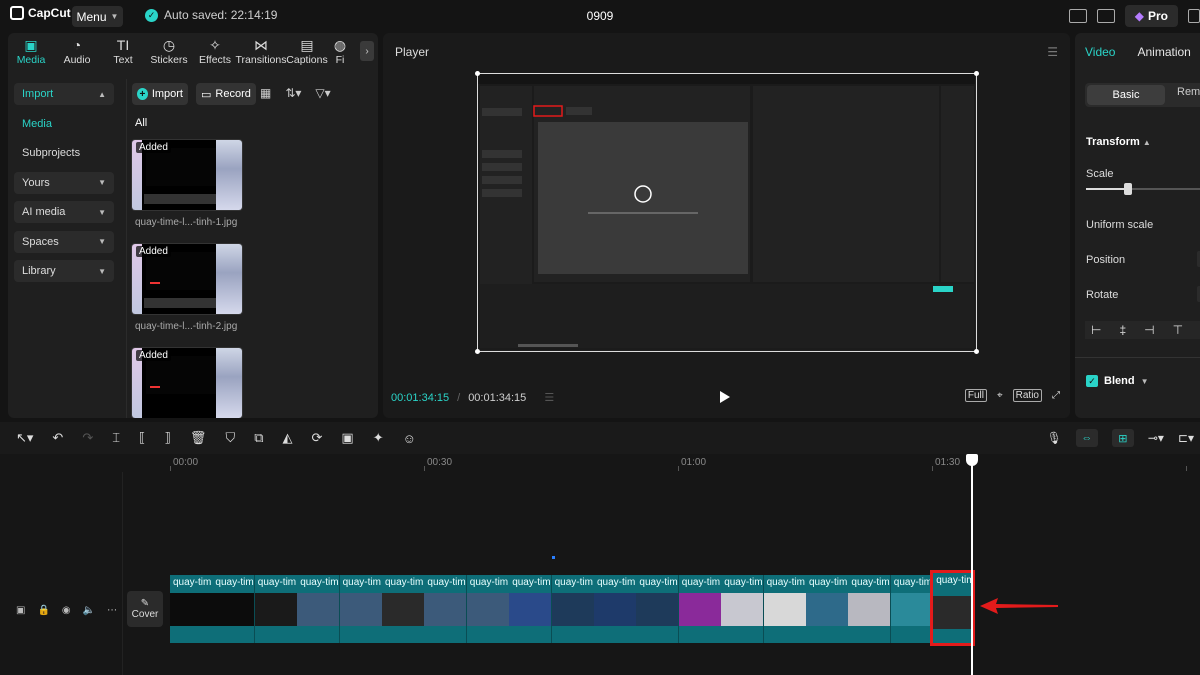 The image size is (1200, 675). What do you see at coordinates (64, 153) in the screenshot?
I see `sidebar-item-subprojects: Subprojects` at bounding box center [64, 153].